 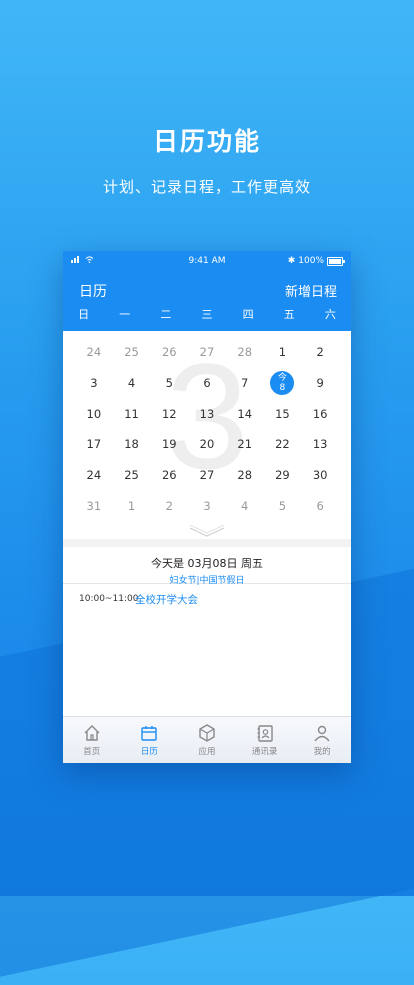 What do you see at coordinates (207, 291) in the screenshot?
I see `calendar-header: 9:41 AM ✱ 100% 日历 新增日程 日 一 二 三 四 五 六` at bounding box center [207, 291].